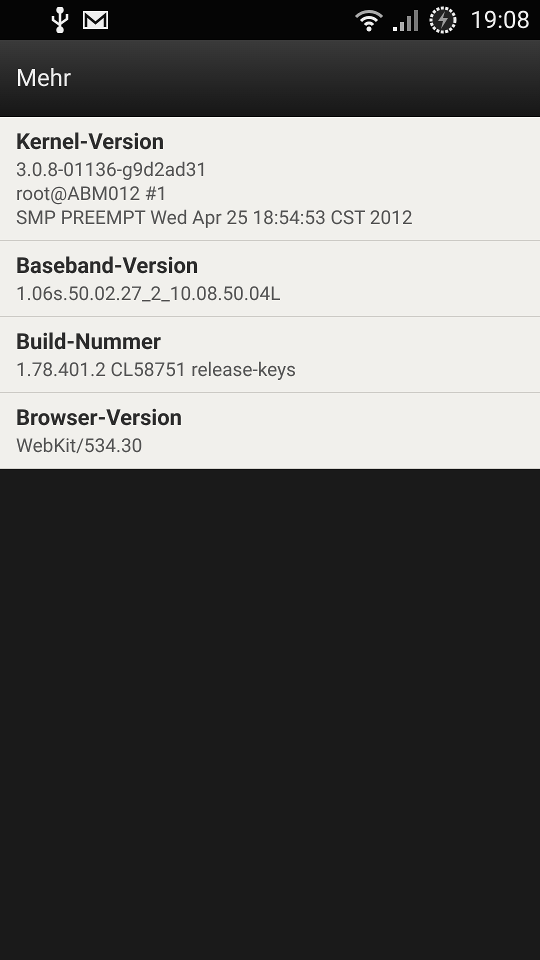  Describe the element at coordinates (215, 218) in the screenshot. I see `item-value: SMP PREEMPT Wed Apr 25 18:54:53 CST 2012` at that location.